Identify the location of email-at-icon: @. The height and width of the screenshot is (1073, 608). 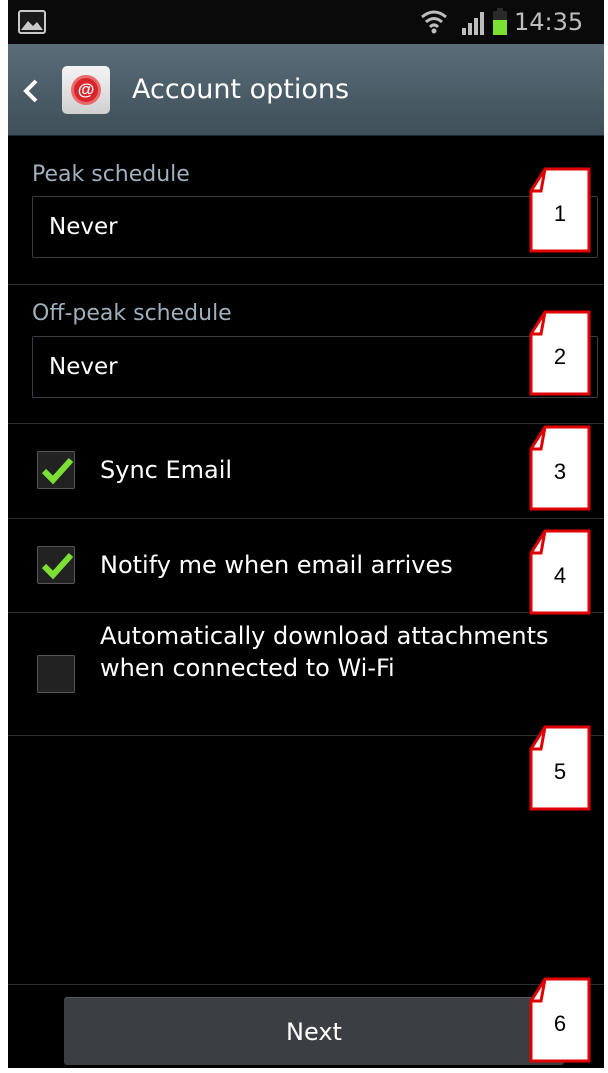
(86, 90).